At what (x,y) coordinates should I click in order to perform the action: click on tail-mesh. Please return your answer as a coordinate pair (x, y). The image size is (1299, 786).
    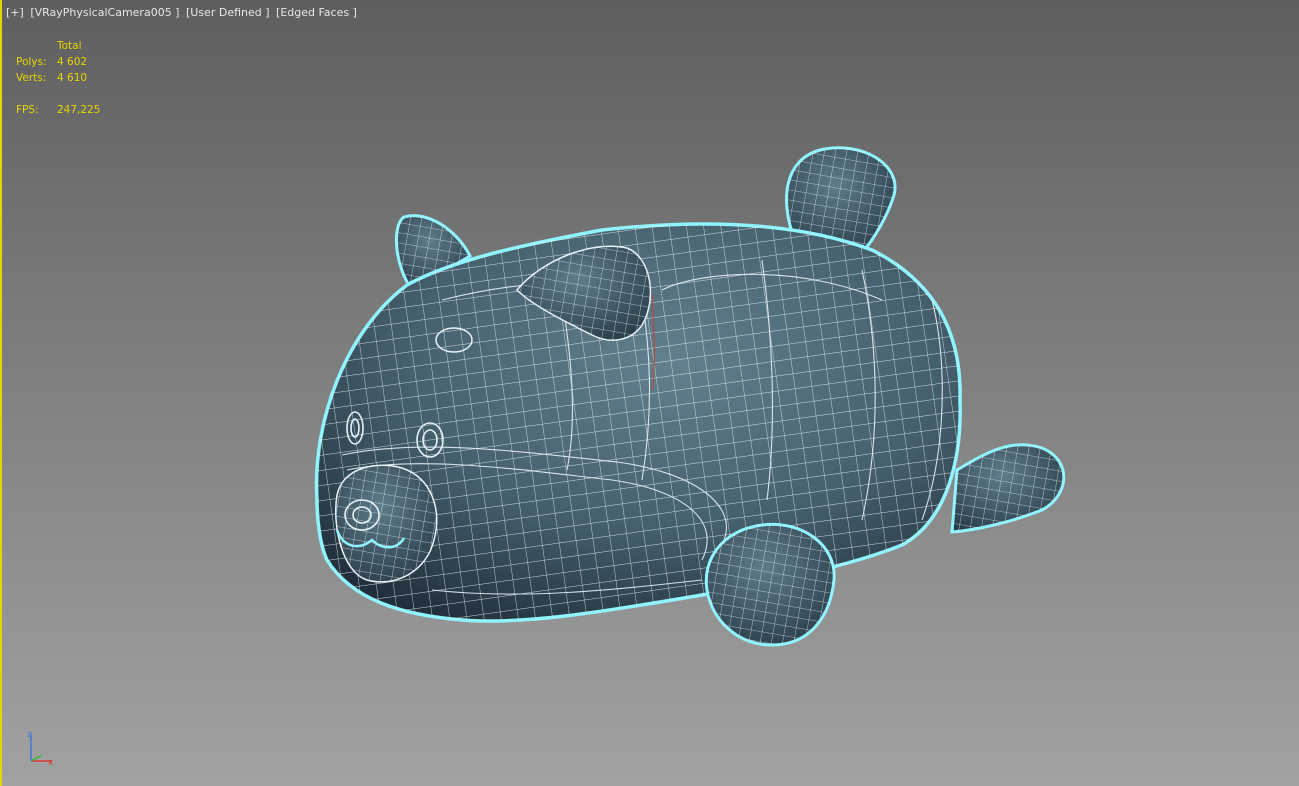
    Looking at the image, I should click on (1008, 488).